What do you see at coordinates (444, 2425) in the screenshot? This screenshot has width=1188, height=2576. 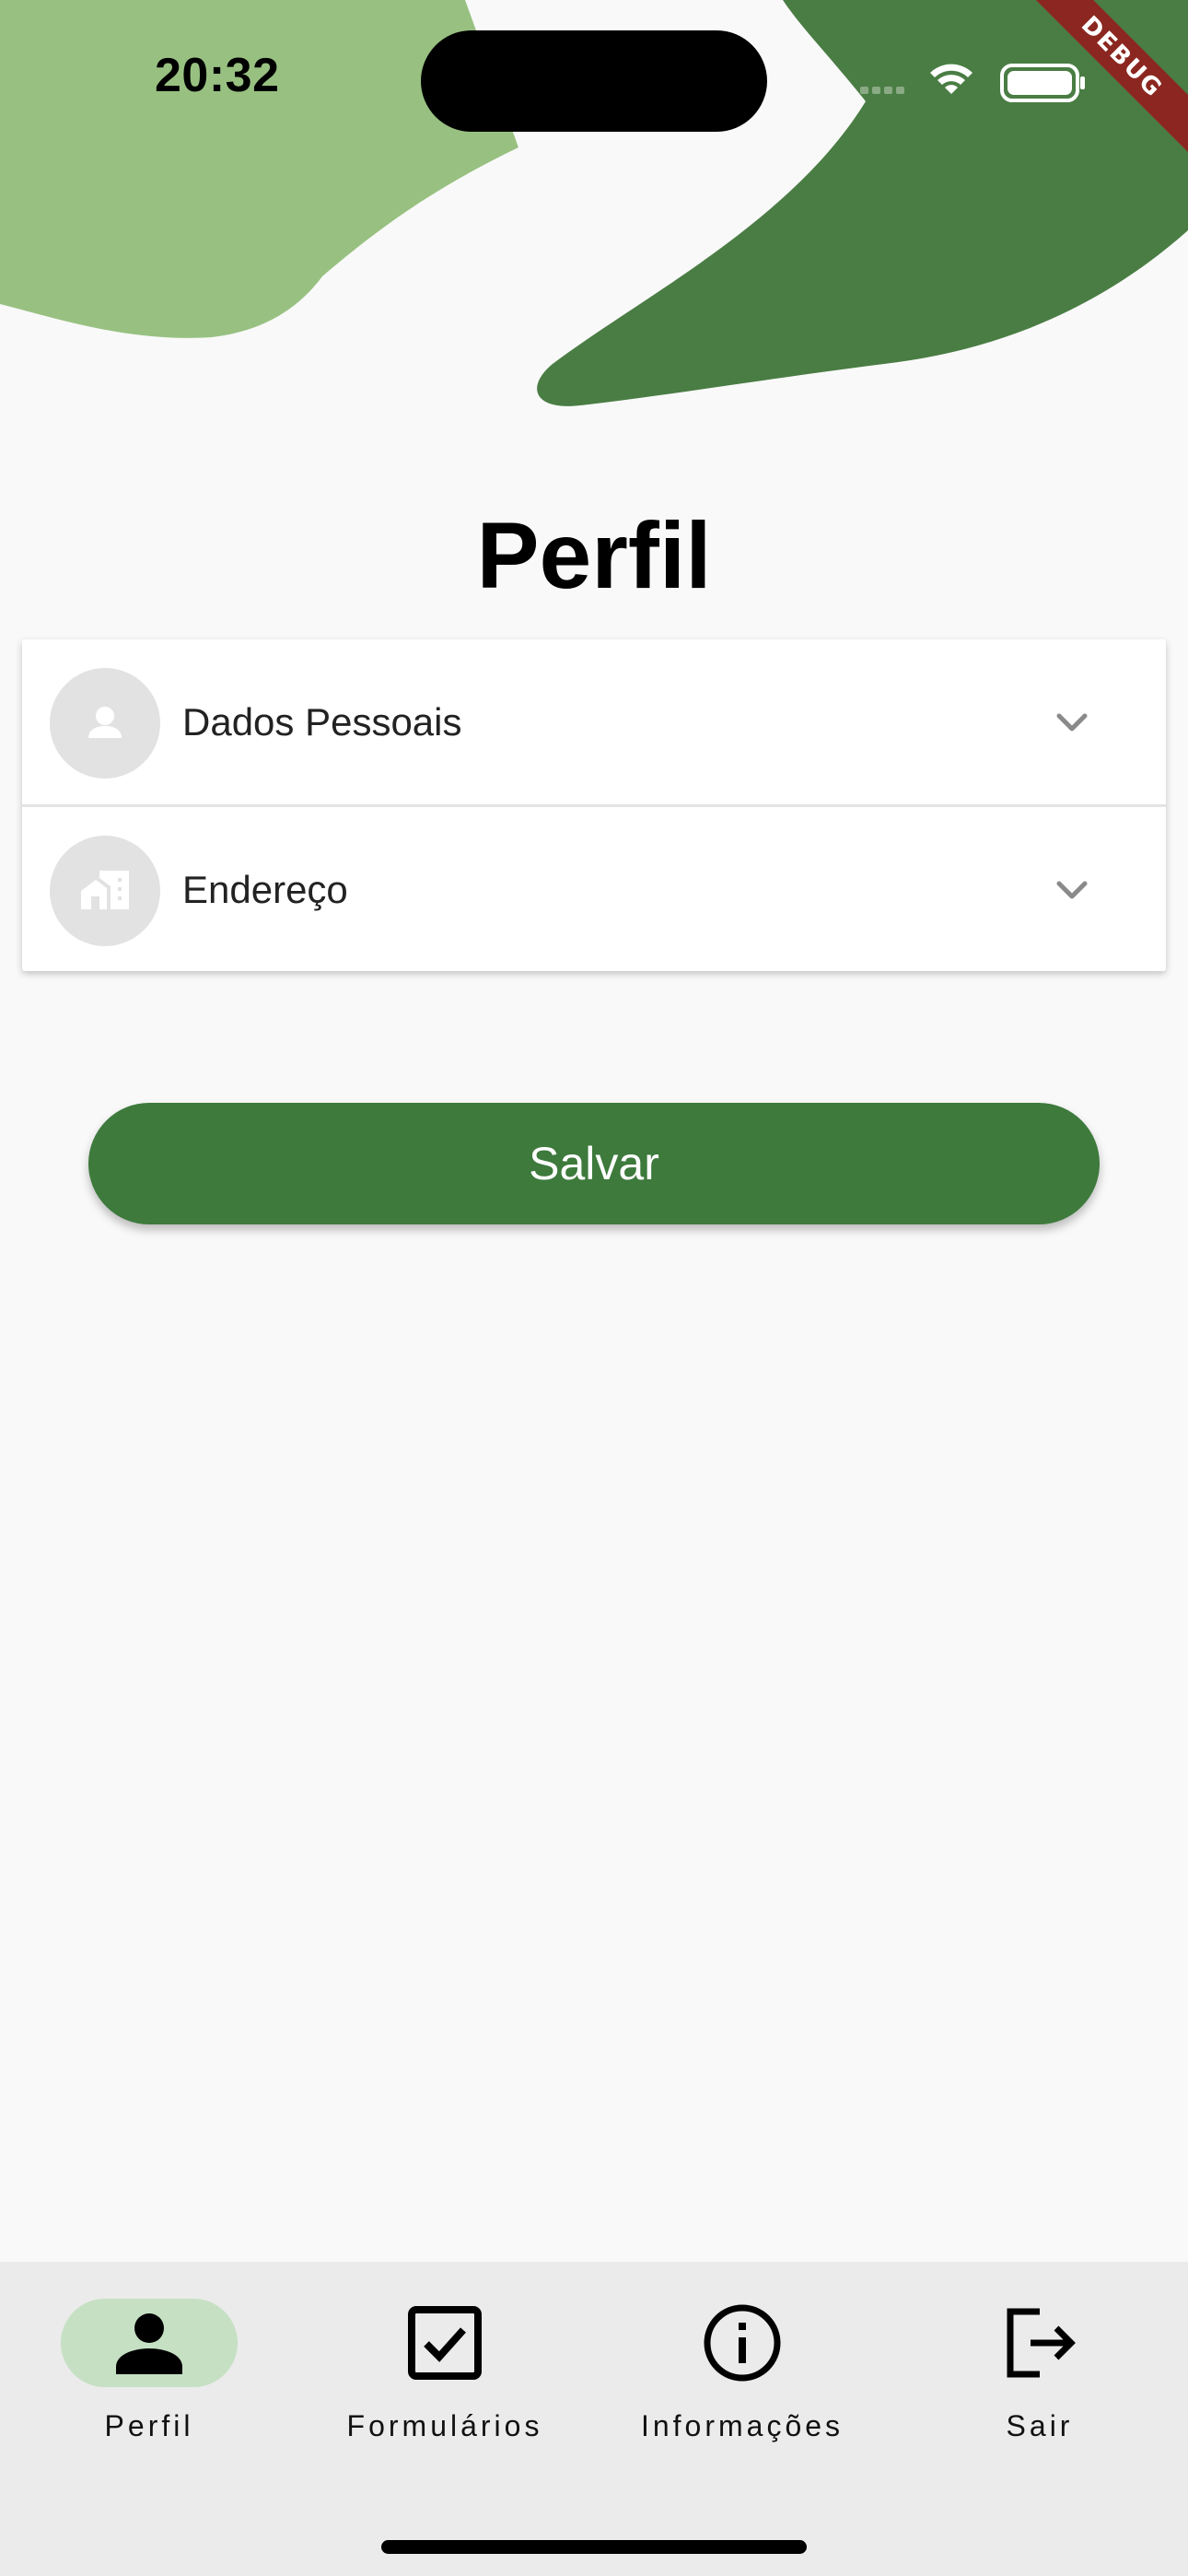 I see `nav-label: Formulários` at bounding box center [444, 2425].